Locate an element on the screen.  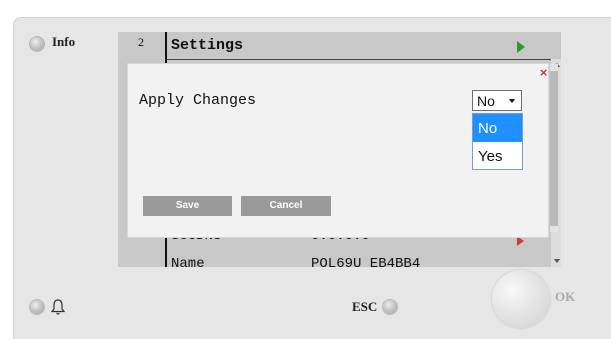
list-item-value: POL69U_EB4BB4 is located at coordinates (366, 261).